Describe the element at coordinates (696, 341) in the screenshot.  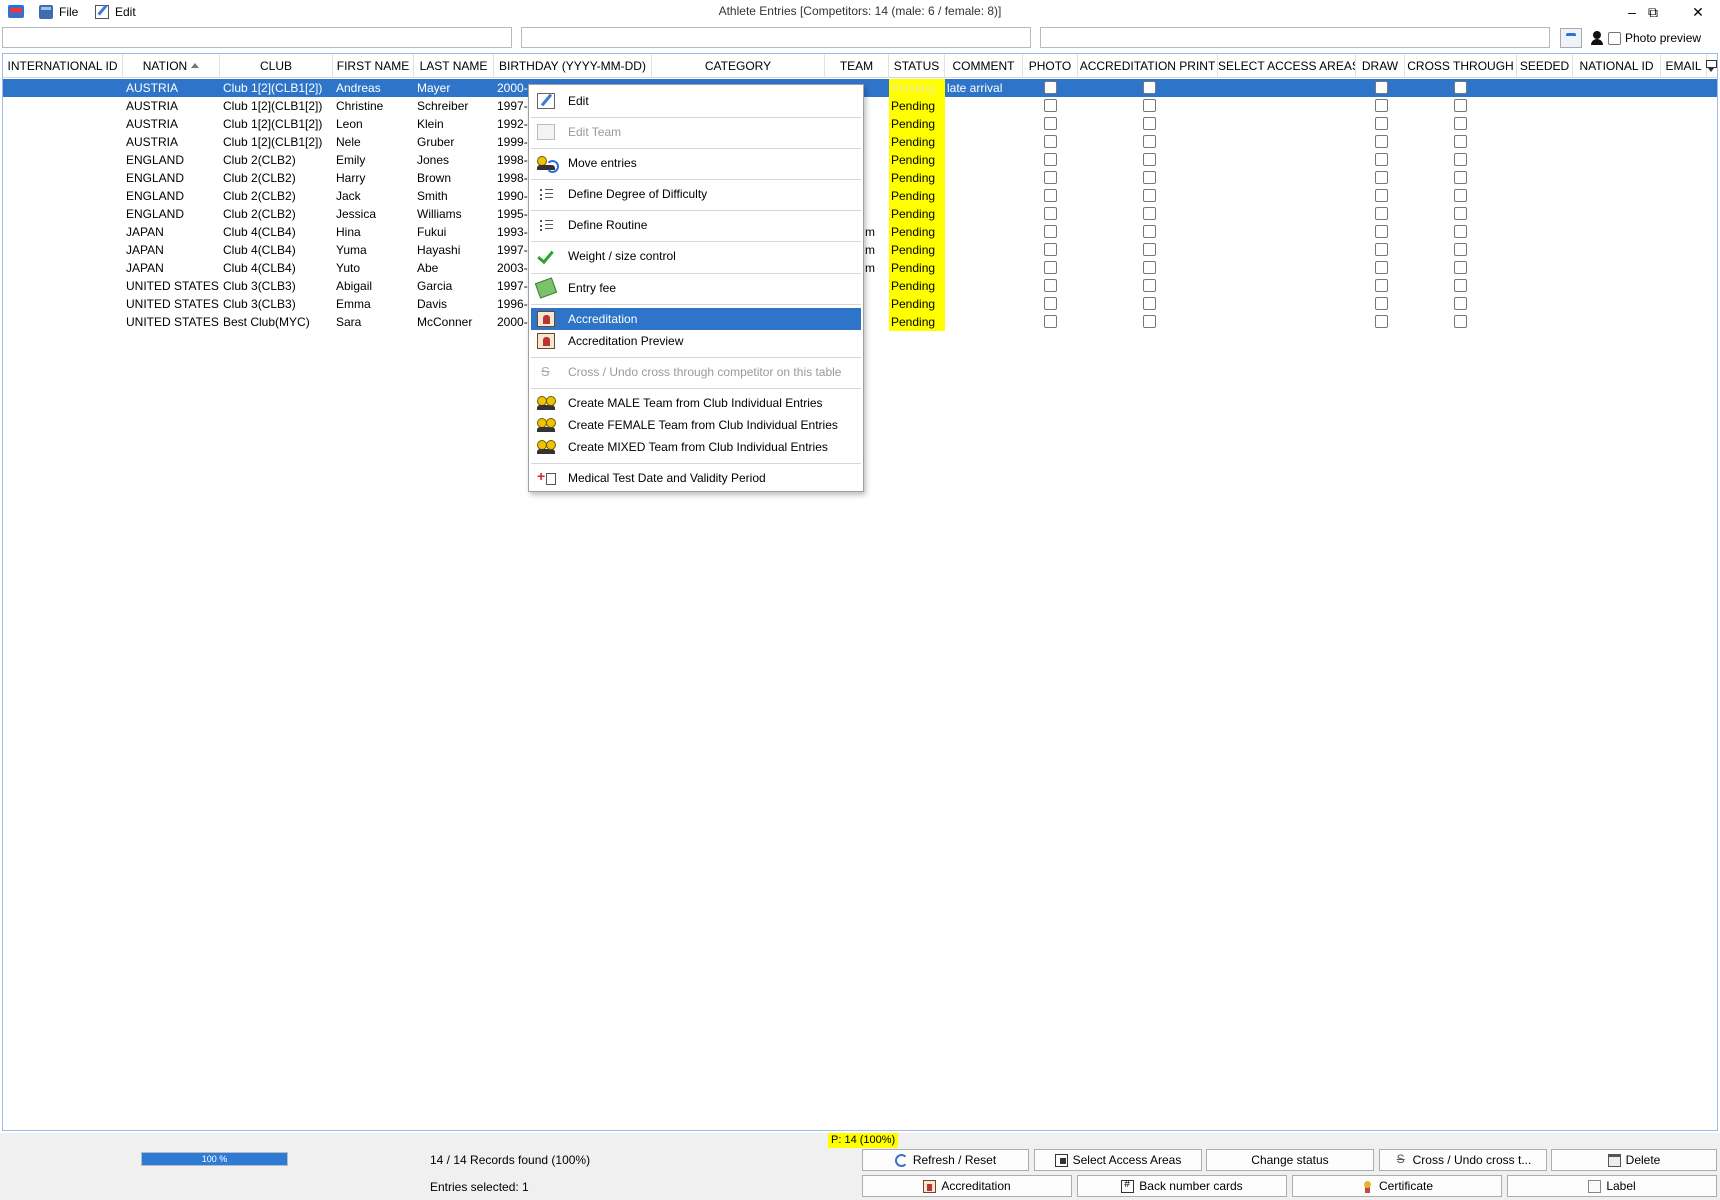
I see `menu-item-accreditation-preview: Accreditation Preview` at that location.